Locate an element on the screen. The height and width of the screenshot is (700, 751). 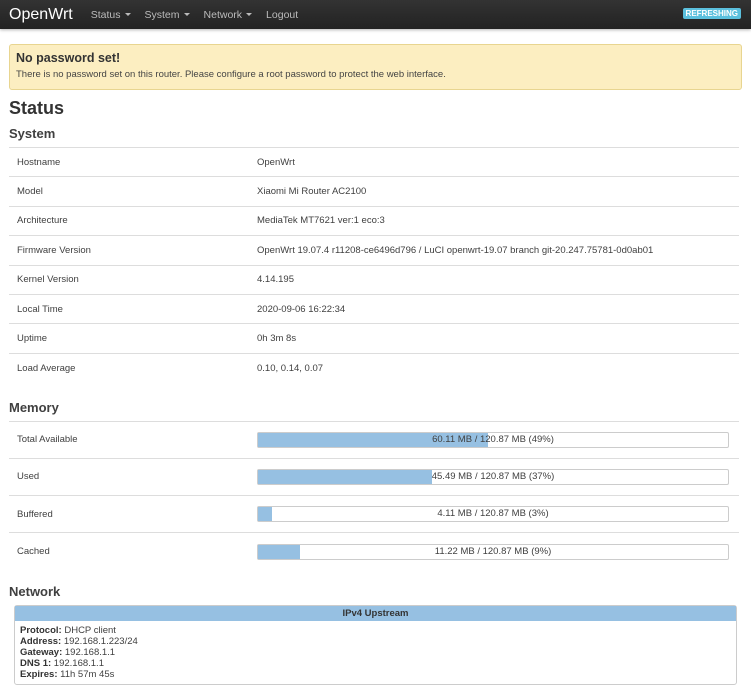
memory-progress-bar: 4.11 MB / 120.87 MB (3%) is located at coordinates (493, 514).